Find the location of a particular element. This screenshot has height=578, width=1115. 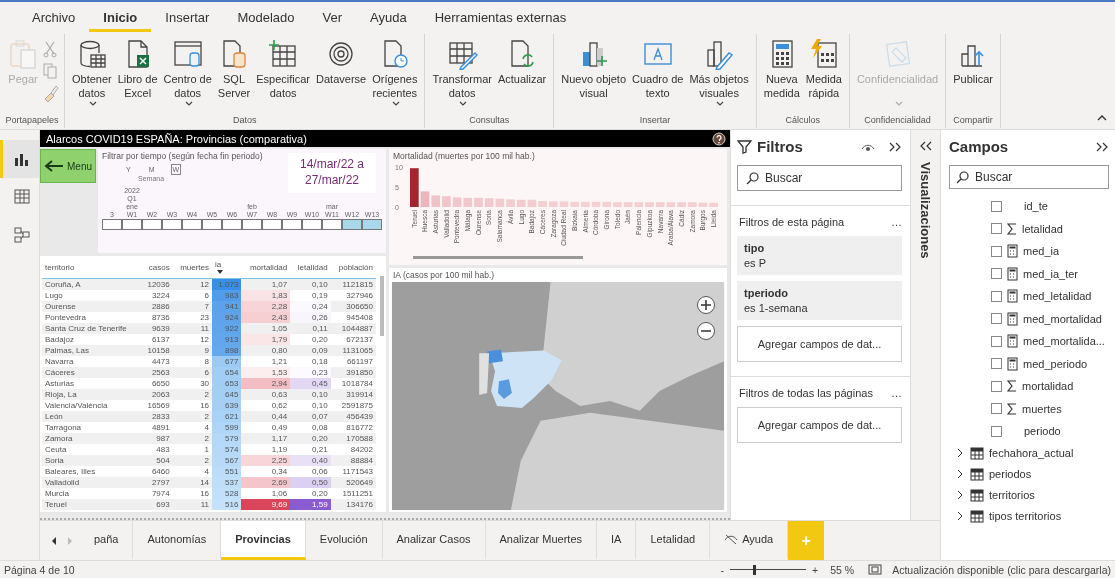

zoom-in-button: + is located at coordinates (815, 569).